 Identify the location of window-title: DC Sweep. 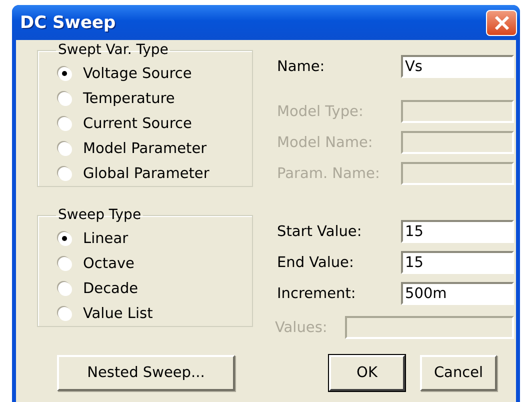
(68, 22).